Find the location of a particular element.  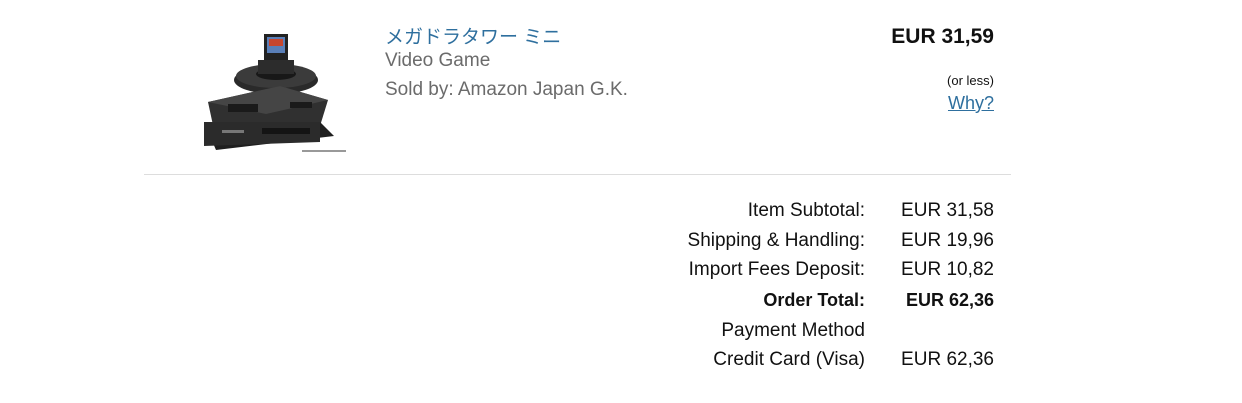

summary-row-order-total: Order Total: EUR 62,36 is located at coordinates (777, 304).